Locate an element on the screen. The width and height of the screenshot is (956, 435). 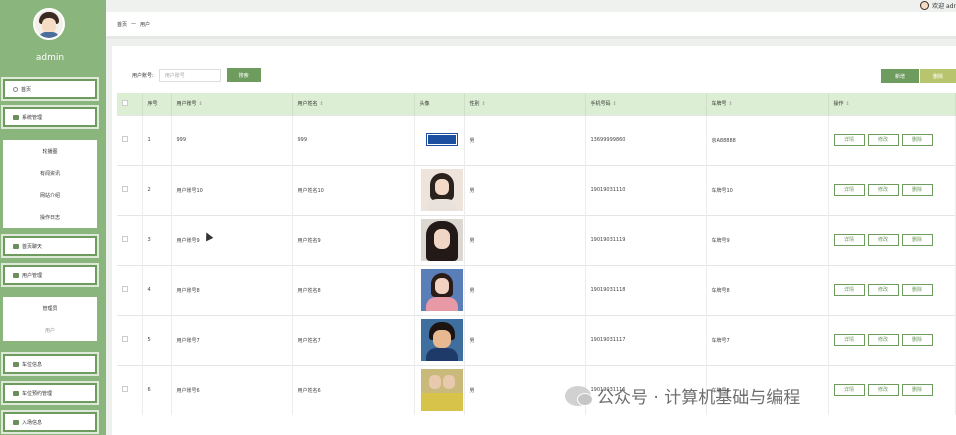
cell-no: 4 is located at coordinates (157, 289).